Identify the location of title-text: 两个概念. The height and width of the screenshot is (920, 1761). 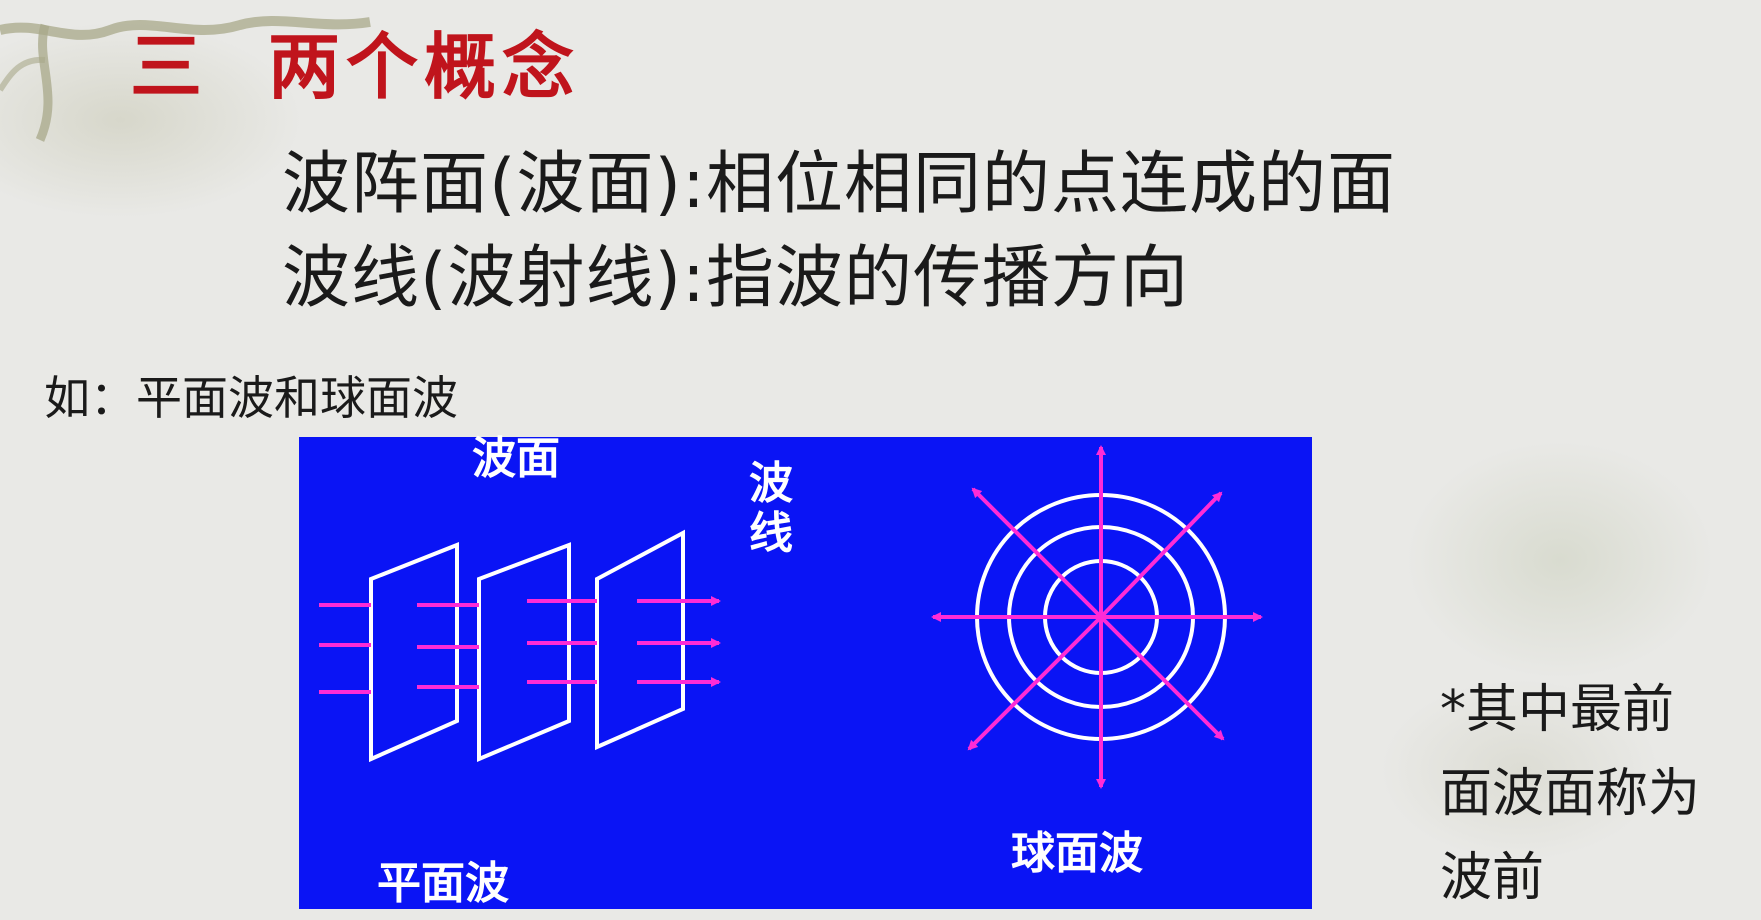
(424, 67).